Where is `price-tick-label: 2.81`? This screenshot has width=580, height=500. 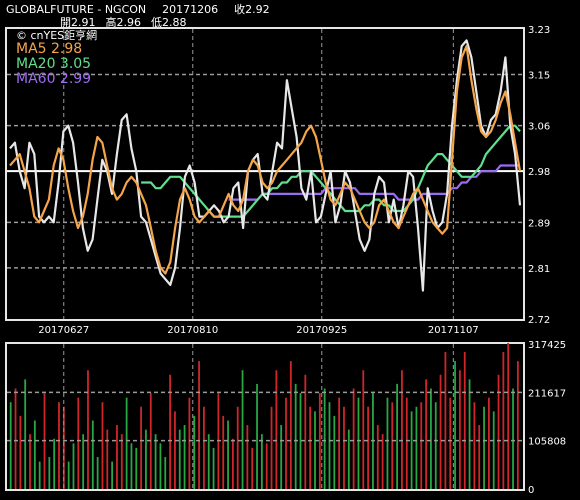
price-tick-label: 2.81 is located at coordinates (539, 269).